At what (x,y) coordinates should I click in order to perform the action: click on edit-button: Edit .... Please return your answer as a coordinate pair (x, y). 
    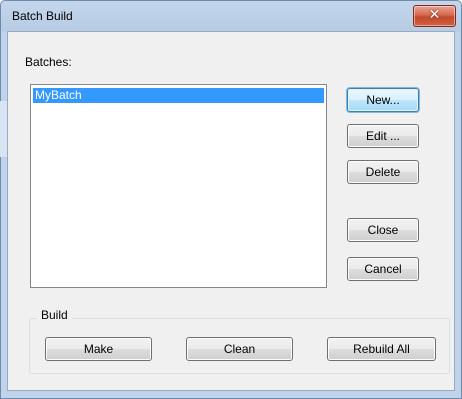
    Looking at the image, I should click on (383, 136).